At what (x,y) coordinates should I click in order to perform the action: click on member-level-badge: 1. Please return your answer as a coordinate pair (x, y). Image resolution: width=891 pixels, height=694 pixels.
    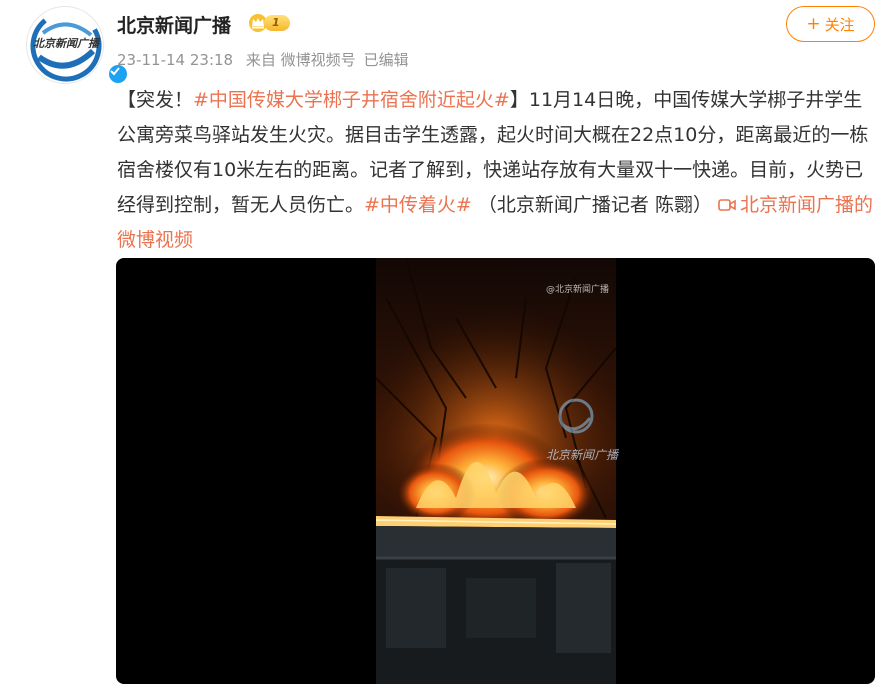
    Looking at the image, I should click on (274, 23).